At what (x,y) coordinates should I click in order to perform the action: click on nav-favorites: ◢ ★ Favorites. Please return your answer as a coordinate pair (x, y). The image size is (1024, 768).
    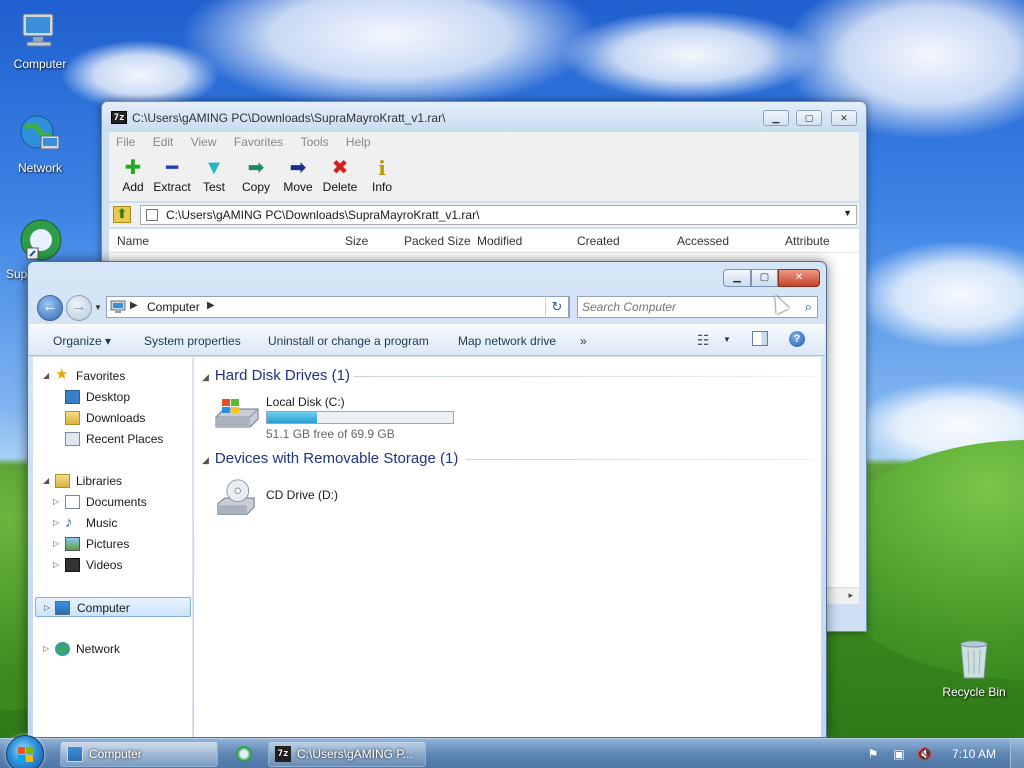
    Looking at the image, I should click on (112, 376).